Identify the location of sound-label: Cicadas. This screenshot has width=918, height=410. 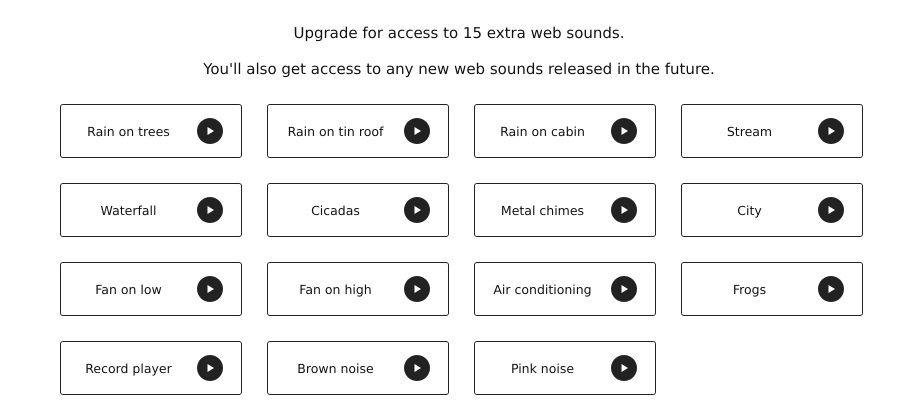
(335, 210).